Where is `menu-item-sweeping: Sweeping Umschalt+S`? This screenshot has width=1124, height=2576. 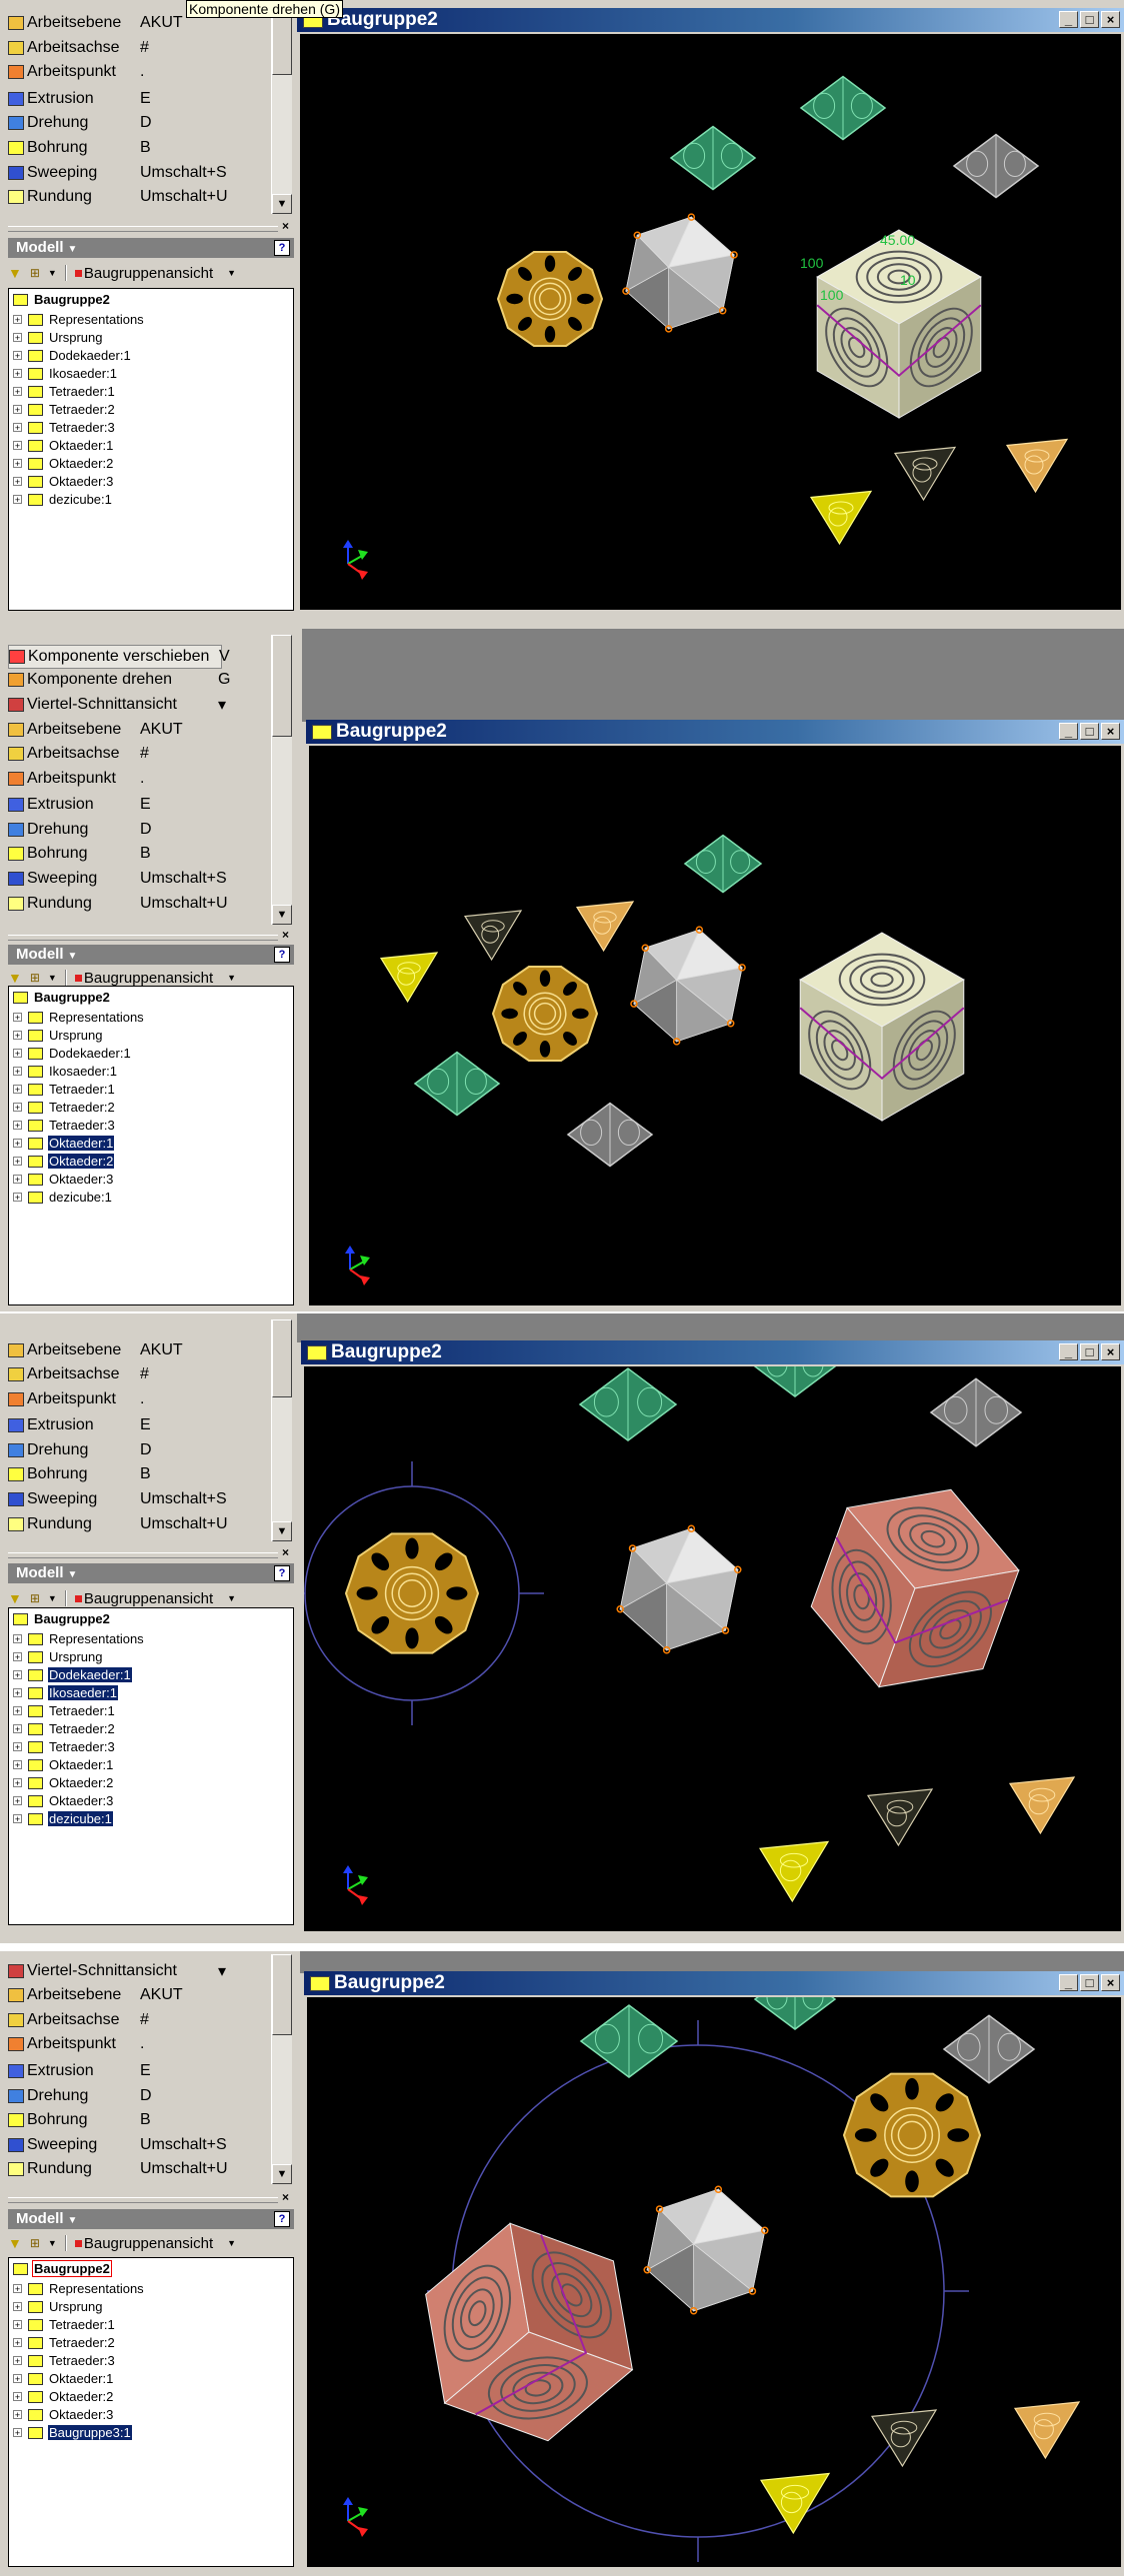 menu-item-sweeping: Sweeping Umschalt+S is located at coordinates (117, 2145).